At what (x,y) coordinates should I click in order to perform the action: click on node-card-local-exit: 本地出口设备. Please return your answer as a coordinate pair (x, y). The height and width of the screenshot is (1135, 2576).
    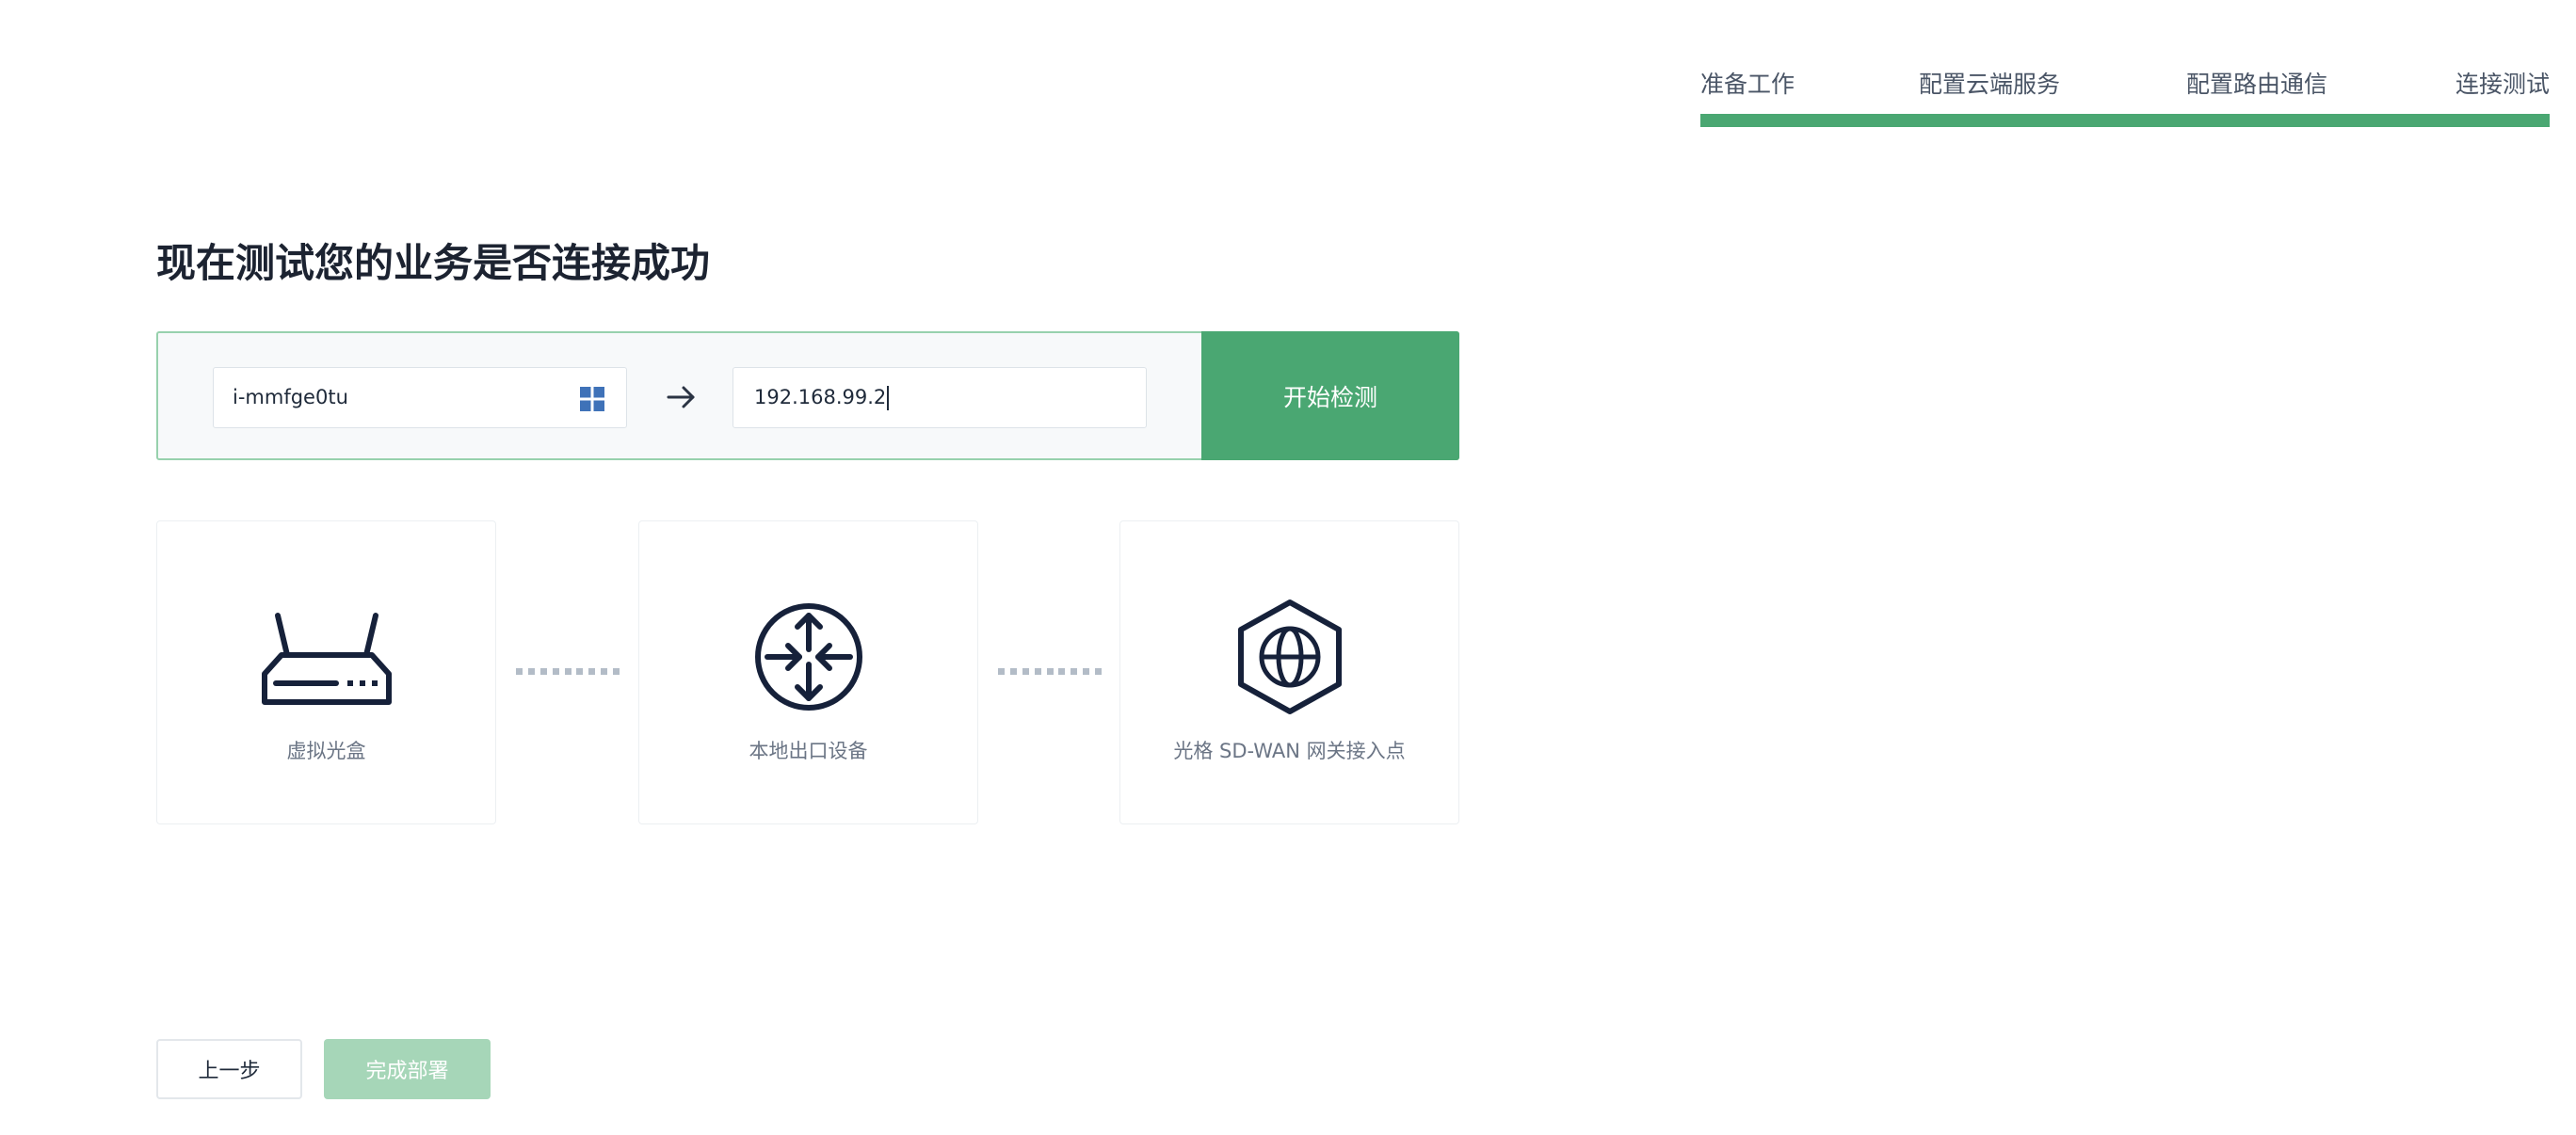
    Looking at the image, I should click on (808, 672).